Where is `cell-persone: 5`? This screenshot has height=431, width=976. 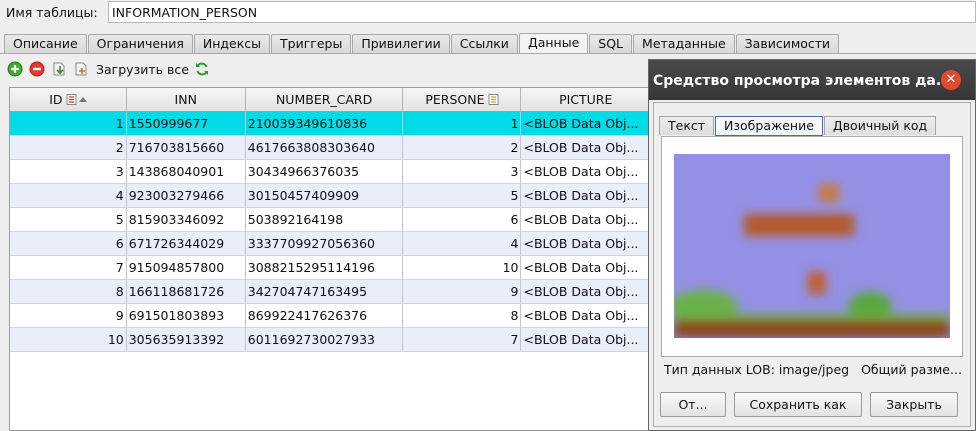
cell-persone: 5 is located at coordinates (462, 195).